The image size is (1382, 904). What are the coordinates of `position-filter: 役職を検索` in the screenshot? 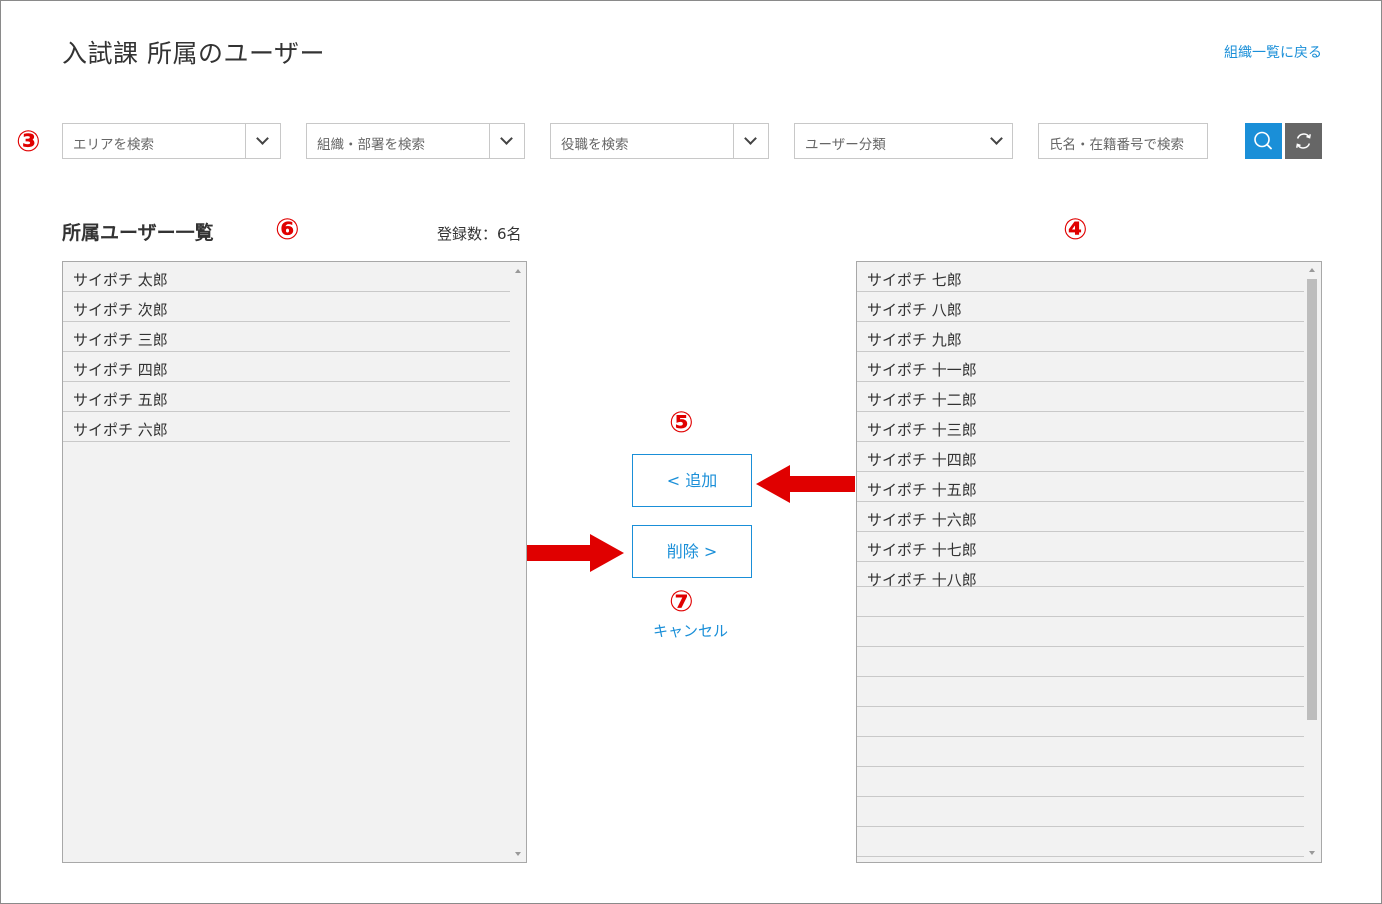 It's located at (659, 141).